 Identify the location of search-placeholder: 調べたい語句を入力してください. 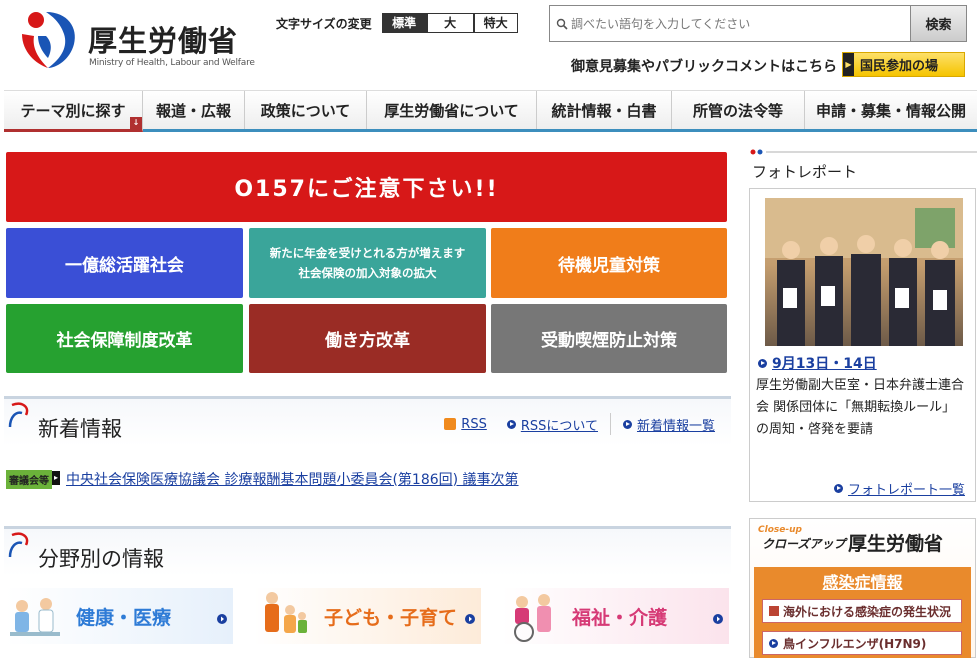
(661, 24).